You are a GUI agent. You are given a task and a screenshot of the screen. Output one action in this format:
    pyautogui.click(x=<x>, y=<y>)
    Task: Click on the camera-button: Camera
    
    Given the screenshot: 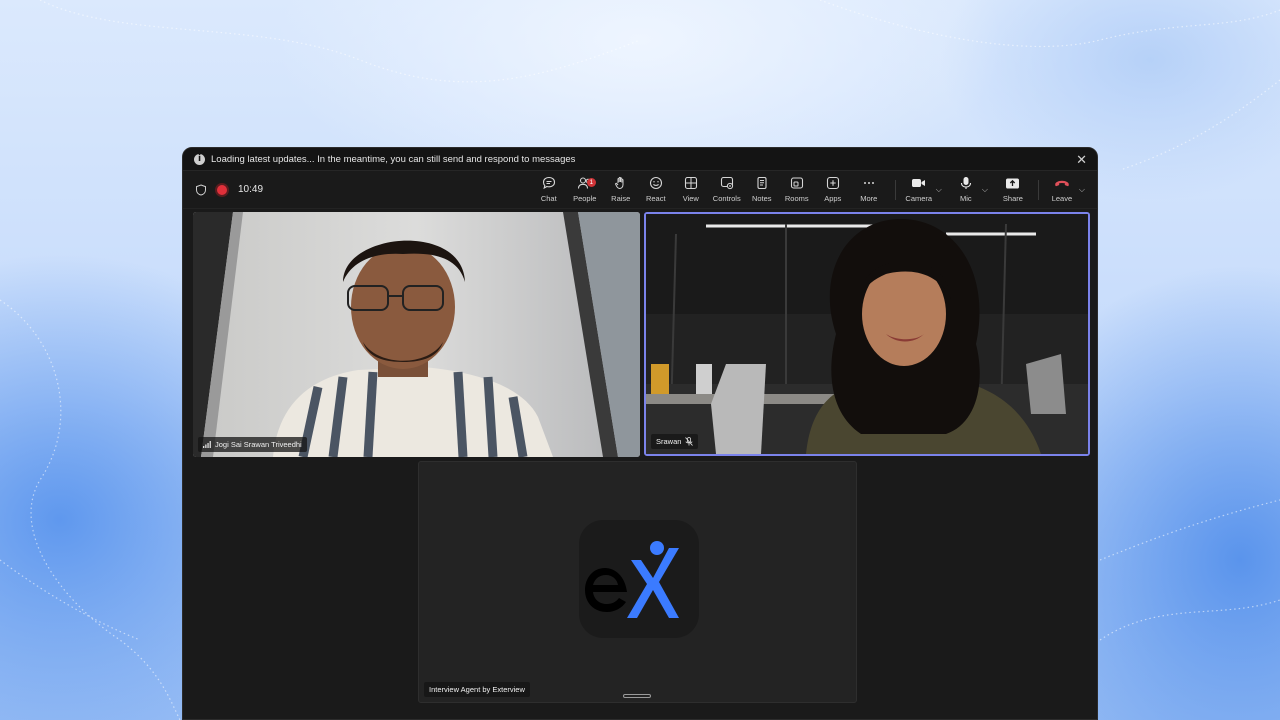 What is the action you would take?
    pyautogui.click(x=919, y=191)
    